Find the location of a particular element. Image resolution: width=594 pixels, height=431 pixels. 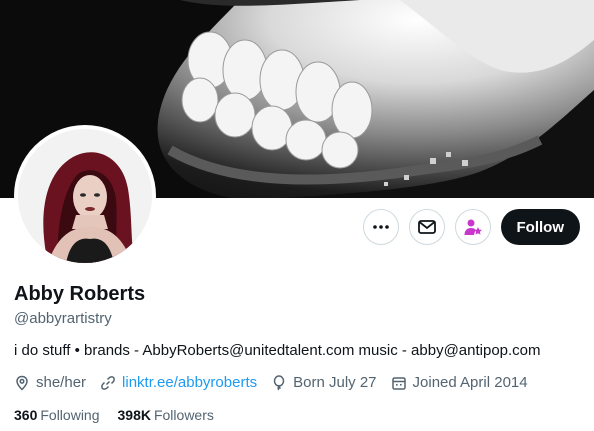

location-pin-icon is located at coordinates (22, 383).